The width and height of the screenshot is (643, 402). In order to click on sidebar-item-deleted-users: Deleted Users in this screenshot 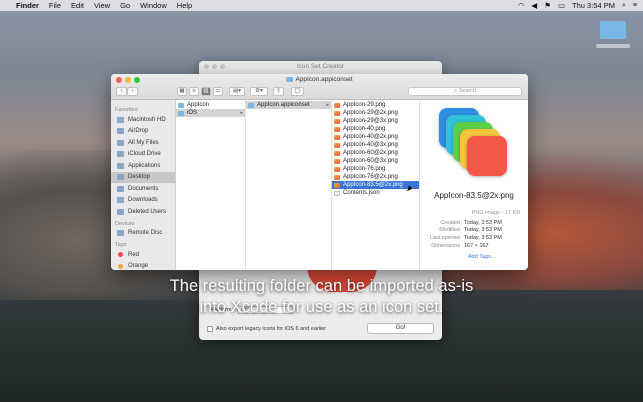, I will do `click(143, 212)`.